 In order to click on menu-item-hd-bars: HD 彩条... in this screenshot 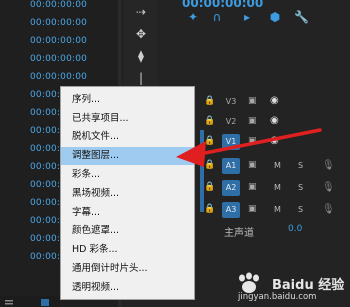, I will do `click(127, 250)`.